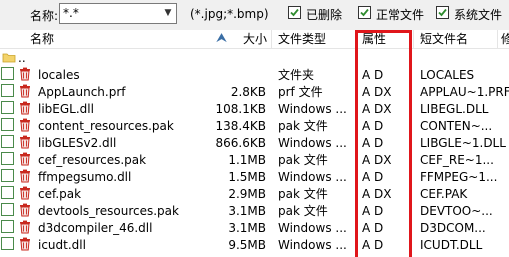 The height and width of the screenshot is (257, 509). I want to click on file-list-header: 名称 ⮝ 大小 文件类型 属性 短文件名 修, so click(254, 39).